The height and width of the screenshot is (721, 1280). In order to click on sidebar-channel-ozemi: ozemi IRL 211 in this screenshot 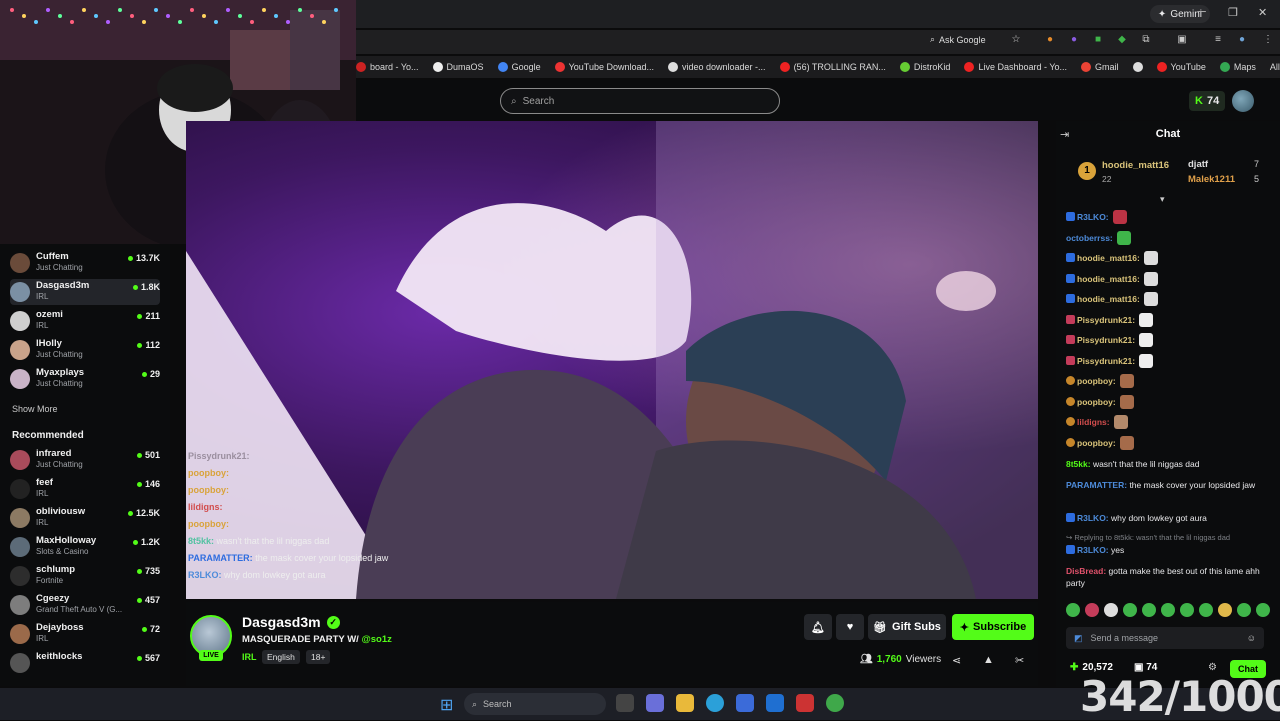, I will do `click(85, 321)`.